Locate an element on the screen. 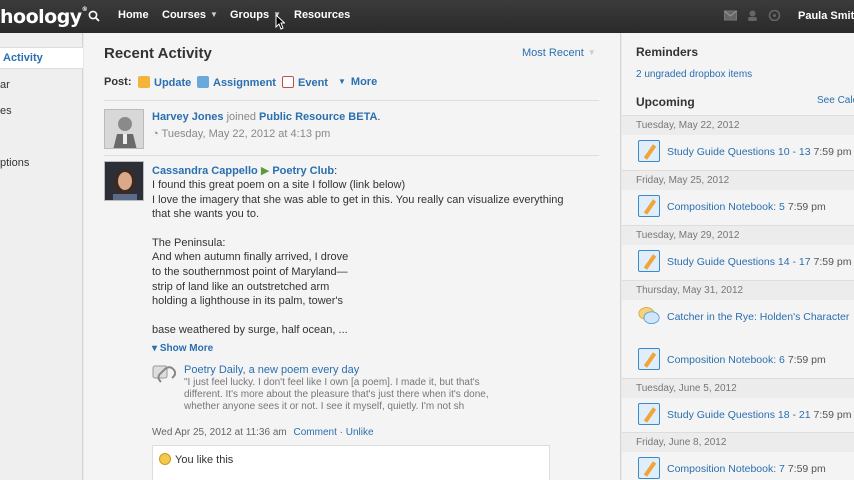 Image resolution: width=854 pixels, height=480 pixels. upcoming-item: Study Guide Questions 10 - 13 7:59 pm is located at coordinates (745, 152).